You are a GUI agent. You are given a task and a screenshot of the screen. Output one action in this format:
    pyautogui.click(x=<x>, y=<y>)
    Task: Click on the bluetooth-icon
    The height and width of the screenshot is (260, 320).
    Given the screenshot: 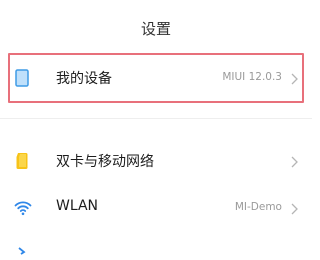 What is the action you would take?
    pyautogui.click(x=22, y=248)
    